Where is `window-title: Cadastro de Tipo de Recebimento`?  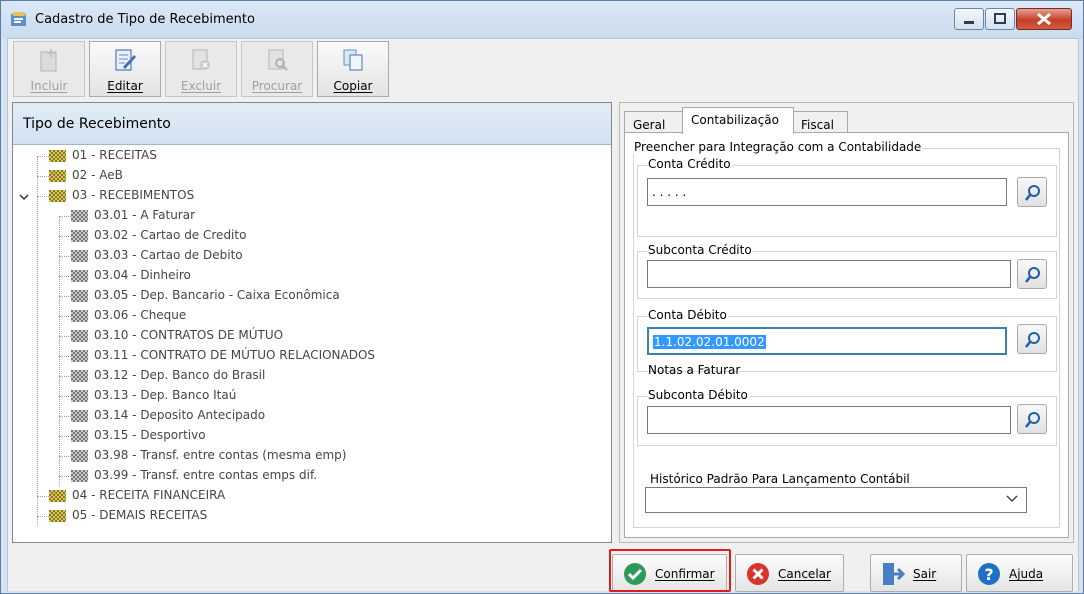 window-title: Cadastro de Tipo de Recebimento is located at coordinates (145, 19).